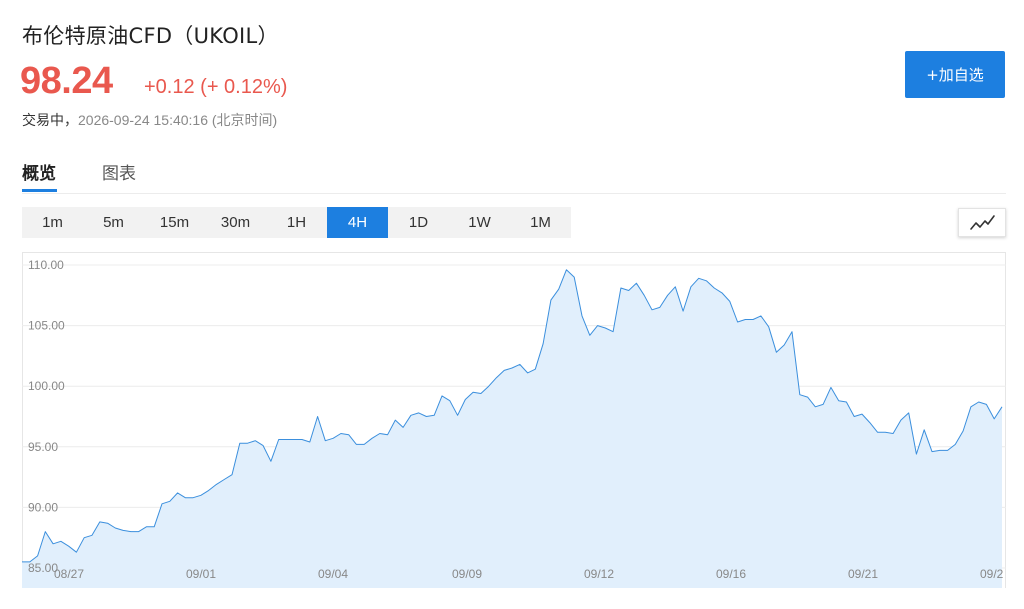  I want to click on tab-chart: 图表, so click(119, 171).